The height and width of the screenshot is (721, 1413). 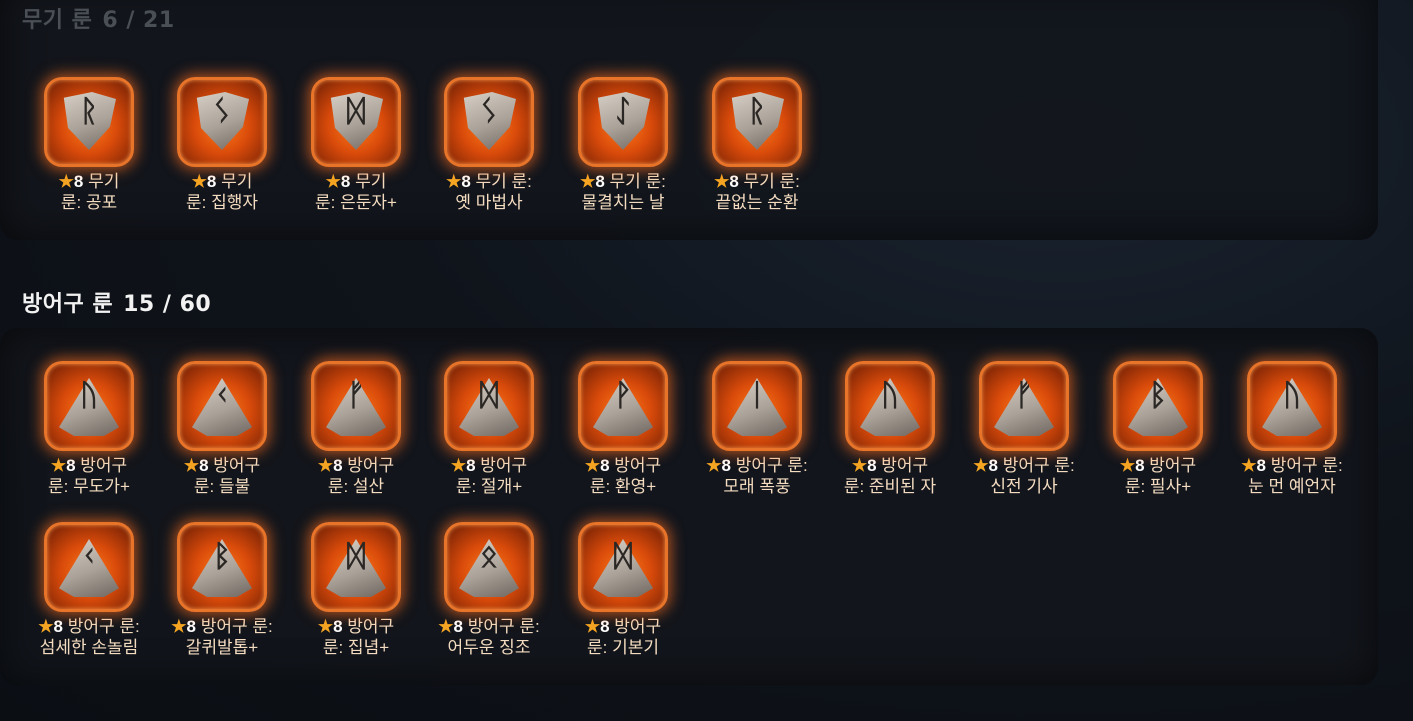 I want to click on weapon-rune-card: ᛊ ★8 무기 룬: 집행자, so click(x=222, y=145).